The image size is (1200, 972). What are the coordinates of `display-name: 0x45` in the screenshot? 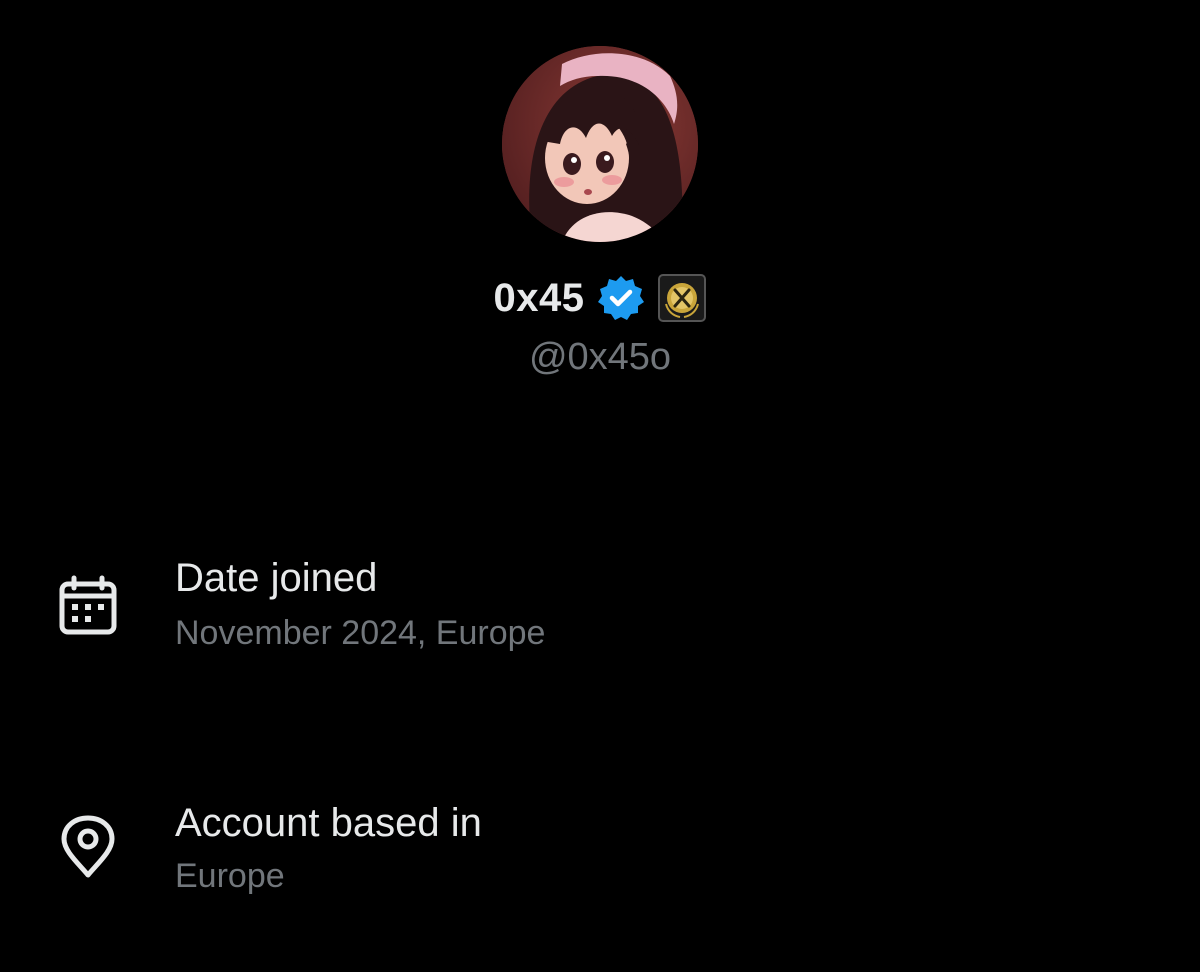 It's located at (539, 297).